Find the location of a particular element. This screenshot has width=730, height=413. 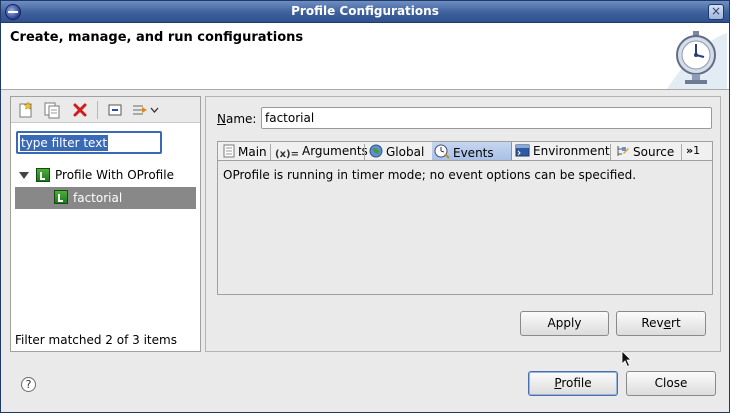

tree-item-profile-with-oprofile: Profile With OProfile is located at coordinates (106, 176).